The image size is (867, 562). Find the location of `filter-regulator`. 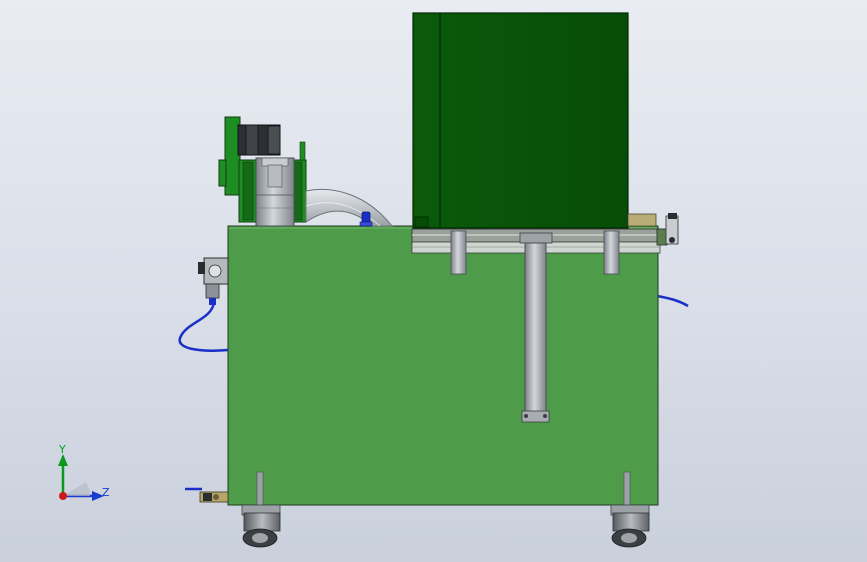

filter-regulator is located at coordinates (213, 281).